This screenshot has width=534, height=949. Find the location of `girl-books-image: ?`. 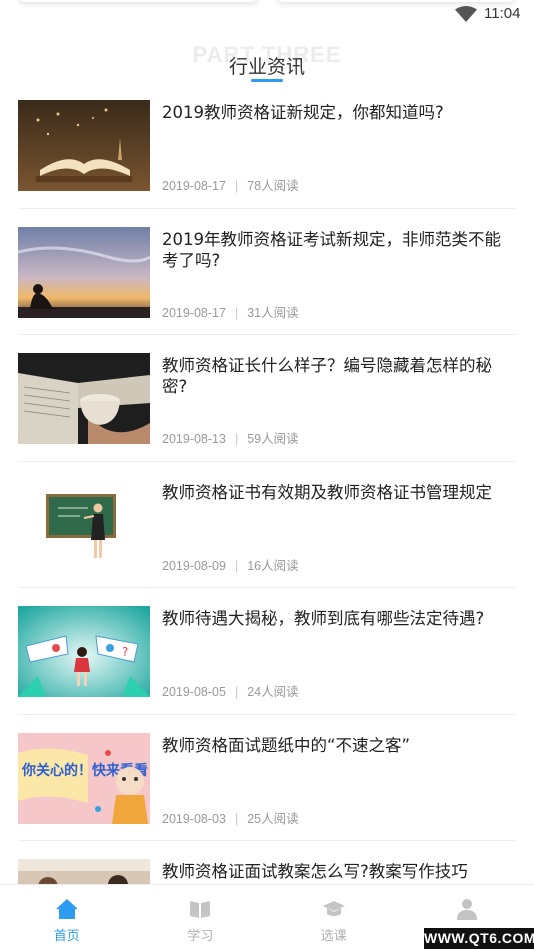

girl-books-image: ? is located at coordinates (84, 651).